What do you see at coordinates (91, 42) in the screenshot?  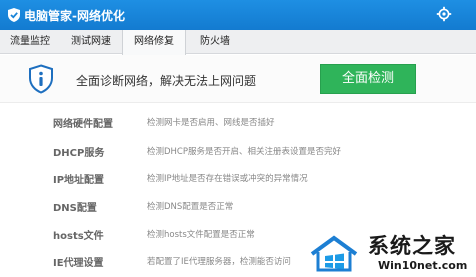 I see `tab-speed-test: 测试网速` at bounding box center [91, 42].